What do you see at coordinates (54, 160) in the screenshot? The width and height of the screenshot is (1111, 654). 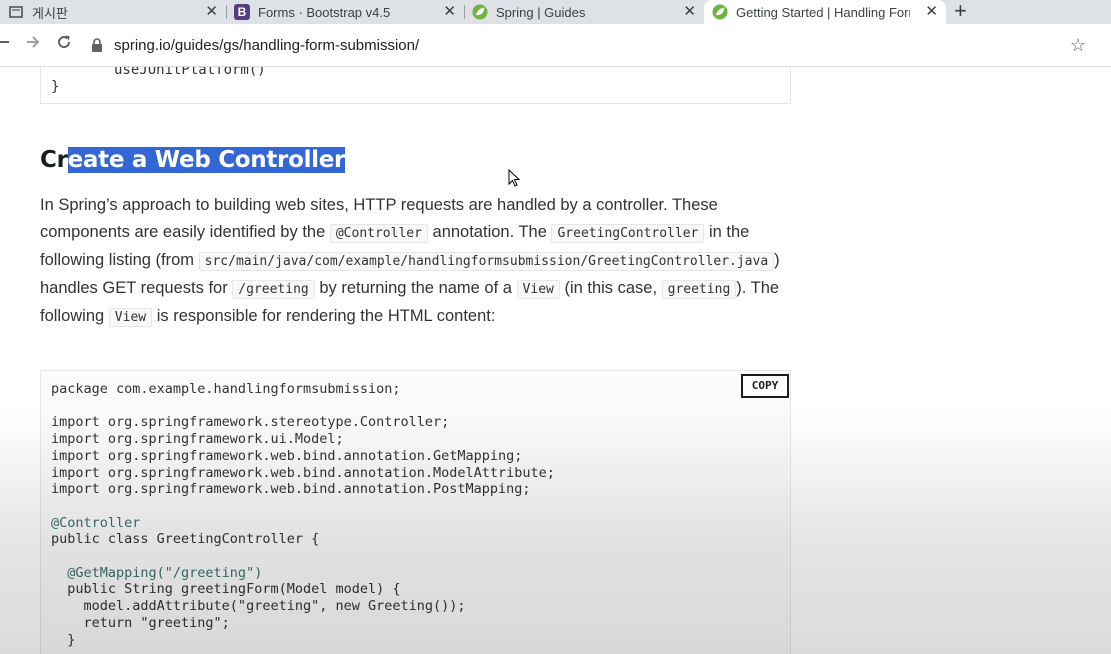 I see `heading-prefix: Cr` at bounding box center [54, 160].